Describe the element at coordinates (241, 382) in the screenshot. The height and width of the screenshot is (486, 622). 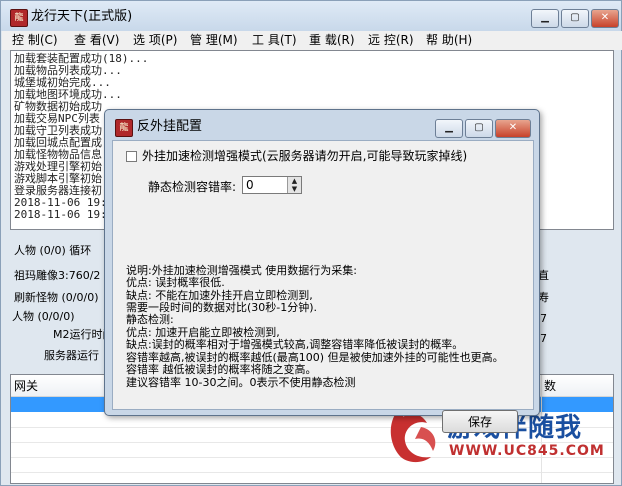
I see `desc-line: 建议容错率 10-30之间。0表示不使用静态检测` at that location.